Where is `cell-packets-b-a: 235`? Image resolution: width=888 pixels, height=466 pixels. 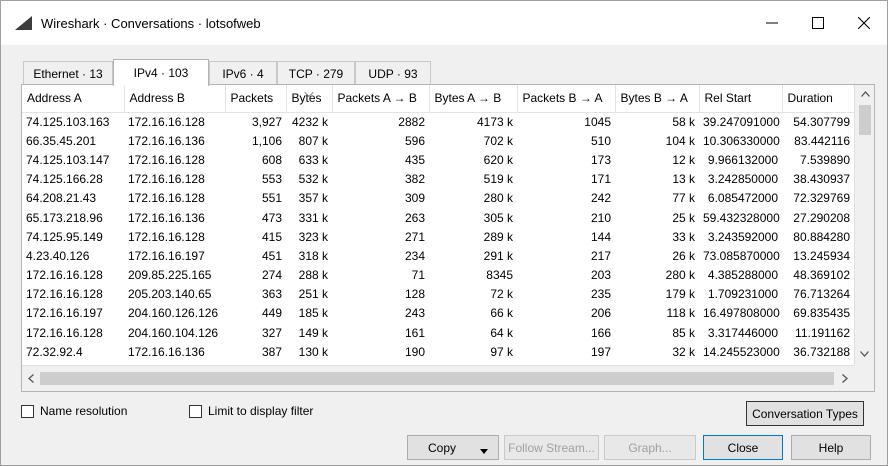
cell-packets-b-a: 235 is located at coordinates (600, 294).